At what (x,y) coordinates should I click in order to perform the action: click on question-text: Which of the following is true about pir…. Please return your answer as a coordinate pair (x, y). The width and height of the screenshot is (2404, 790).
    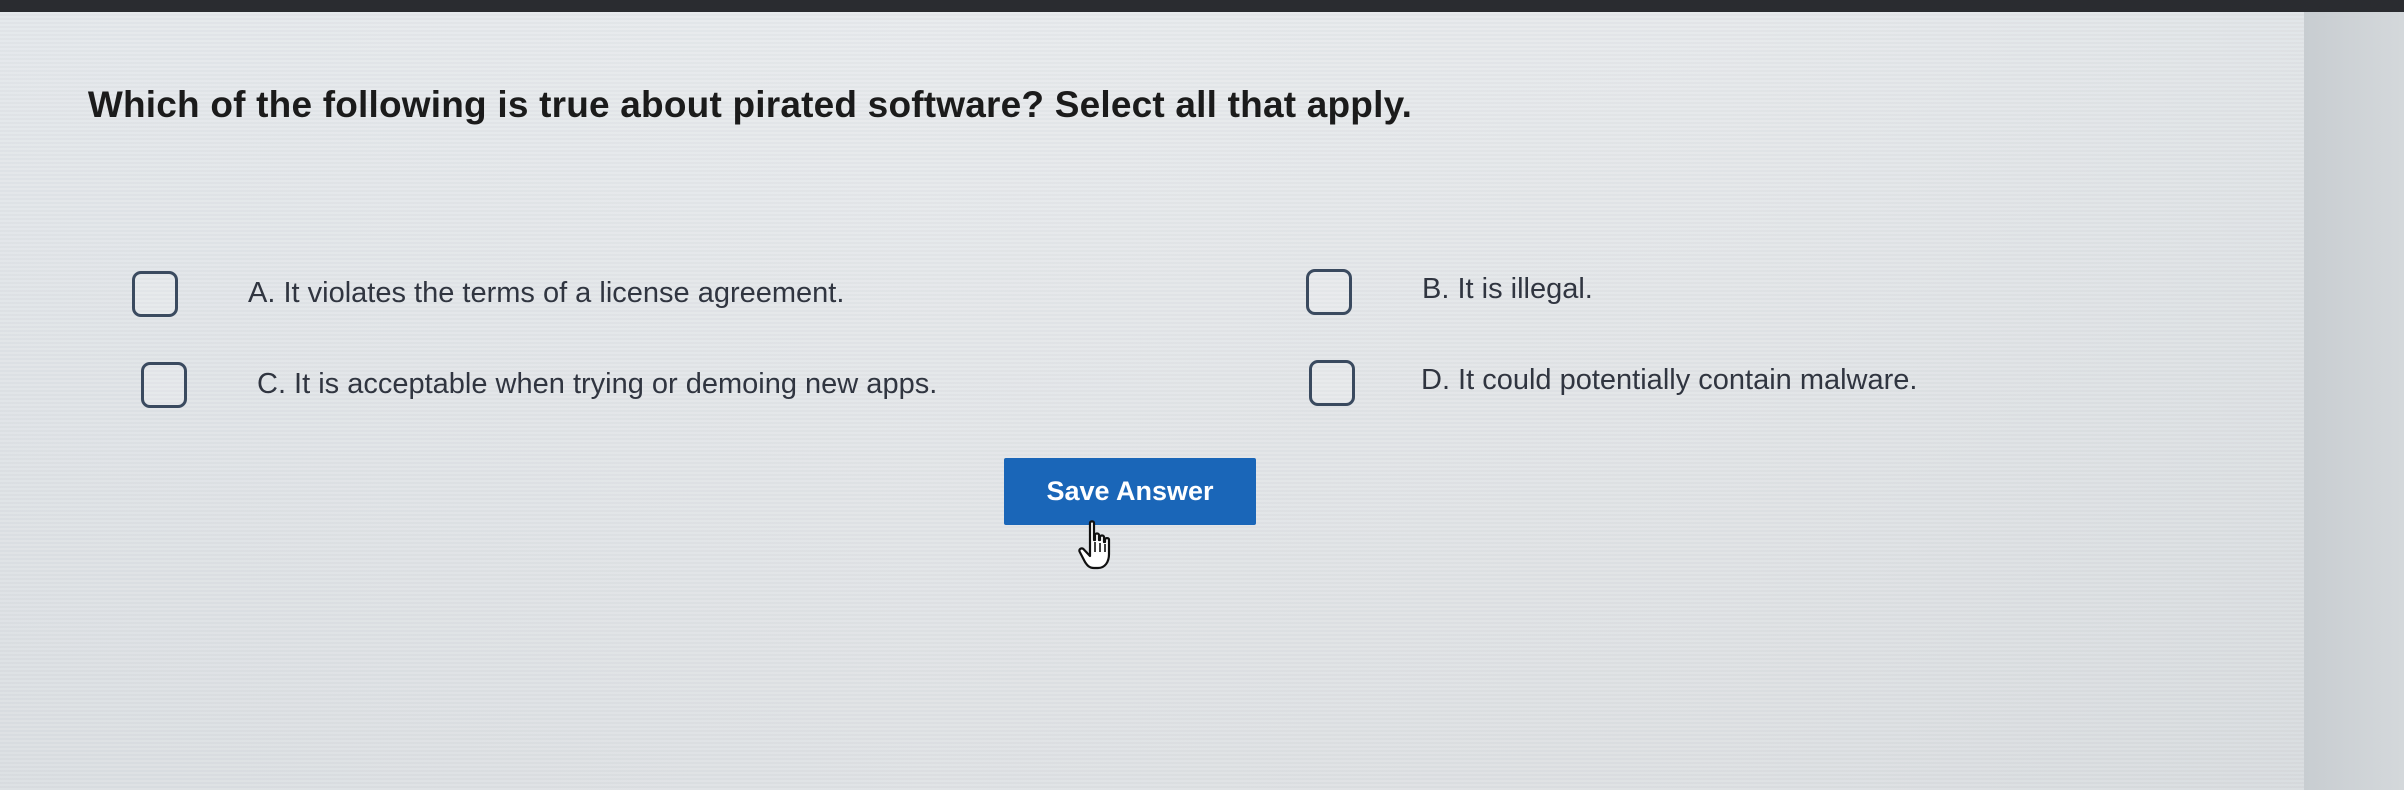
    Looking at the image, I should click on (750, 104).